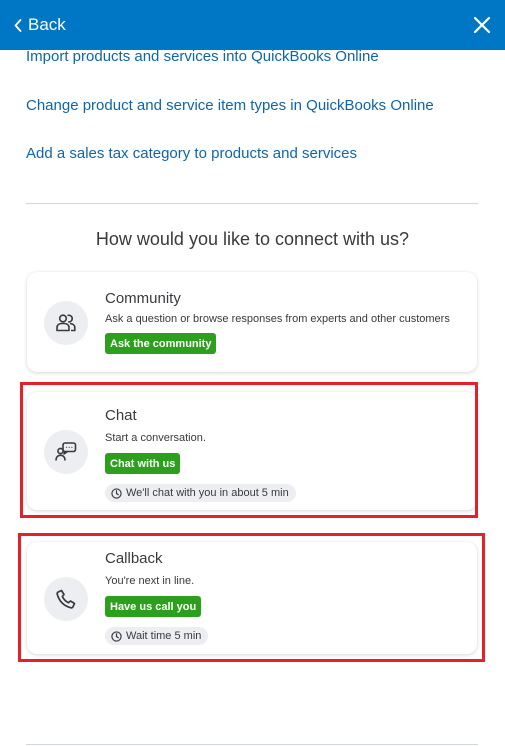 Image resolution: width=505 pixels, height=746 pixels. I want to click on back-button: Back, so click(40, 25).